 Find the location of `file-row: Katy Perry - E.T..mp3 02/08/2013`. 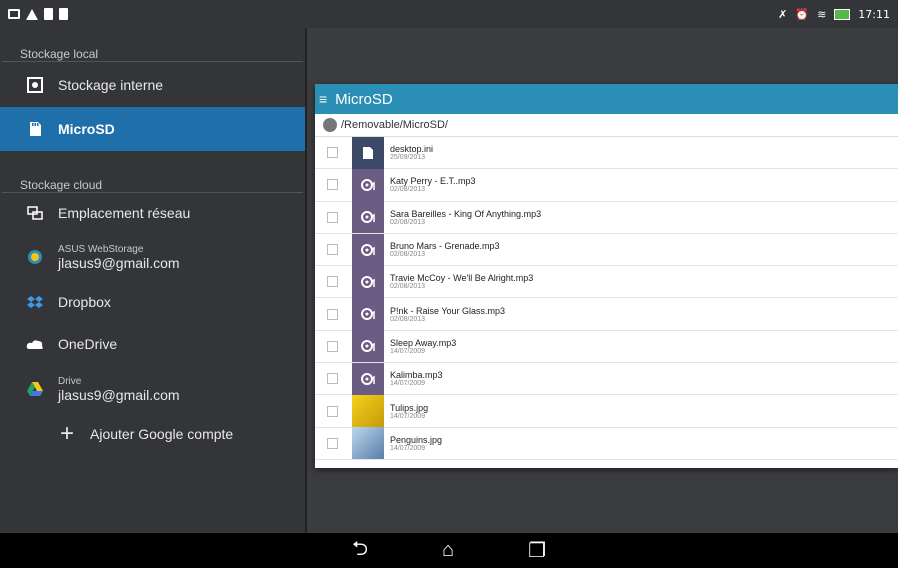

file-row: Katy Perry - E.T..mp3 02/08/2013 is located at coordinates (606, 185).